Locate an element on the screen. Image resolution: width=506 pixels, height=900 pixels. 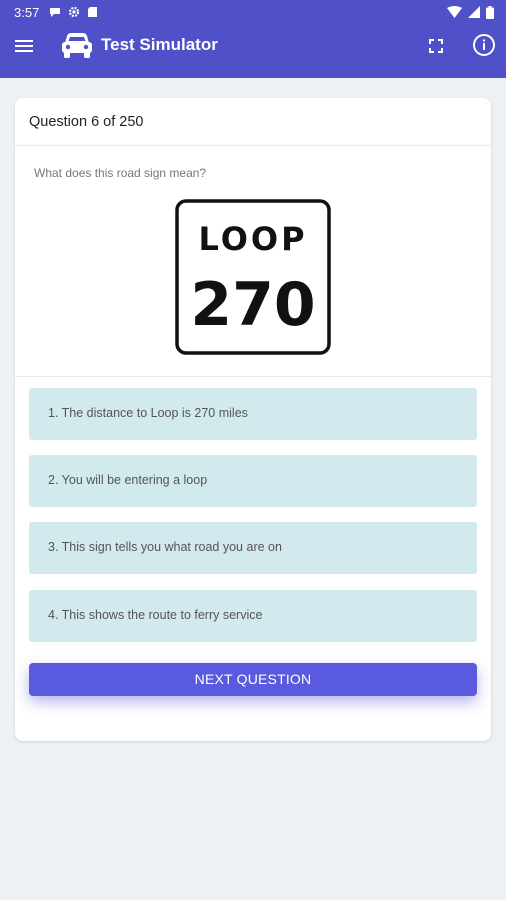
sign-line-2: 270 is located at coordinates (252, 305).